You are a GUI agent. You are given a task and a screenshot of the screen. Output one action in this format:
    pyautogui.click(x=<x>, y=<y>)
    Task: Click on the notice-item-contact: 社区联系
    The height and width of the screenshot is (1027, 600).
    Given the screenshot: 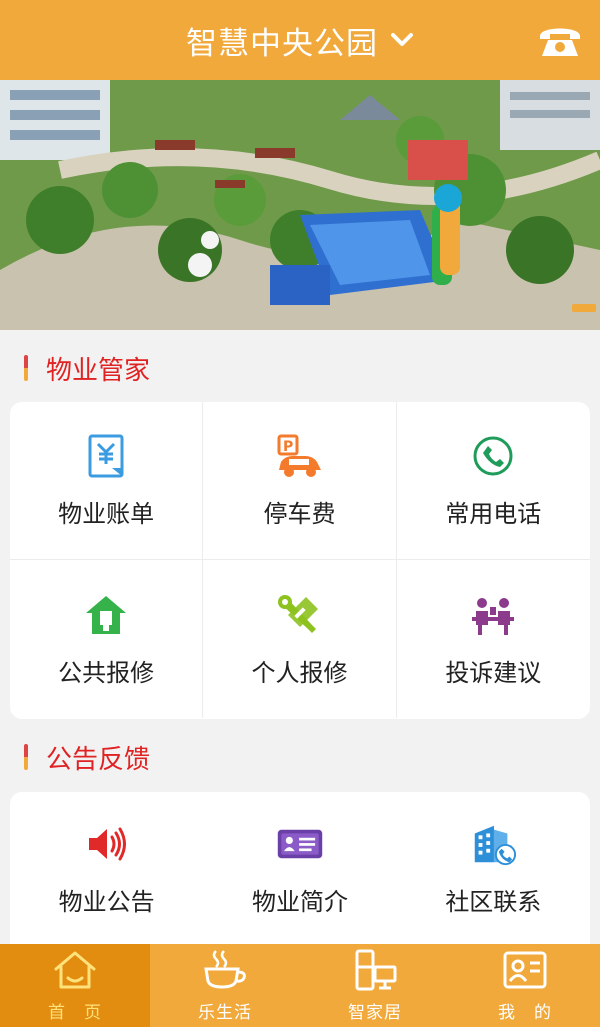 What is the action you would take?
    pyautogui.click(x=493, y=868)
    